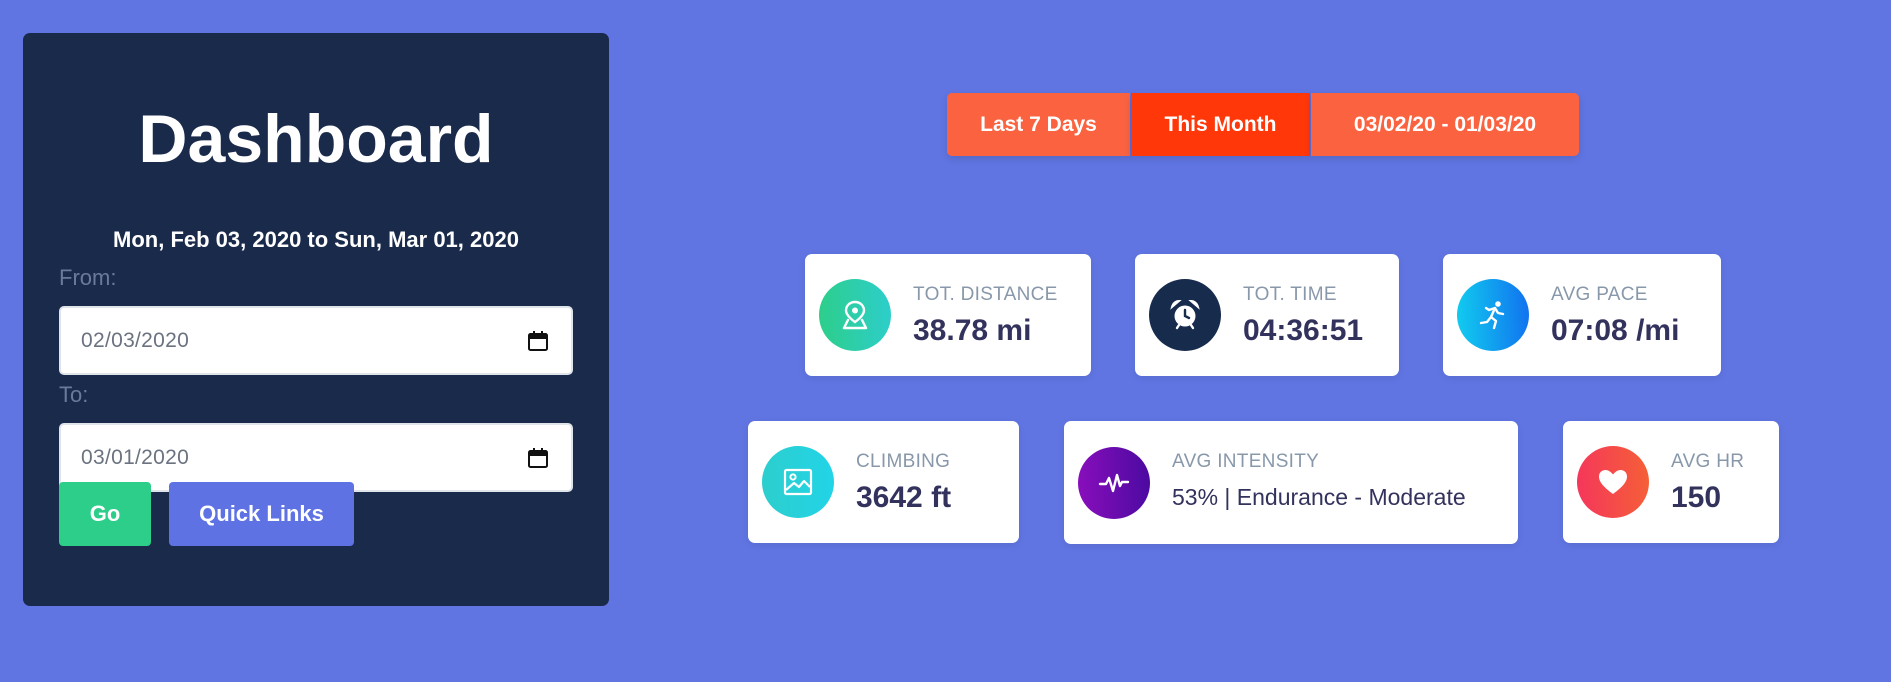 The height and width of the screenshot is (682, 1891). What do you see at coordinates (1038, 124) in the screenshot?
I see `tab-last-7-days: Last 7 Days` at bounding box center [1038, 124].